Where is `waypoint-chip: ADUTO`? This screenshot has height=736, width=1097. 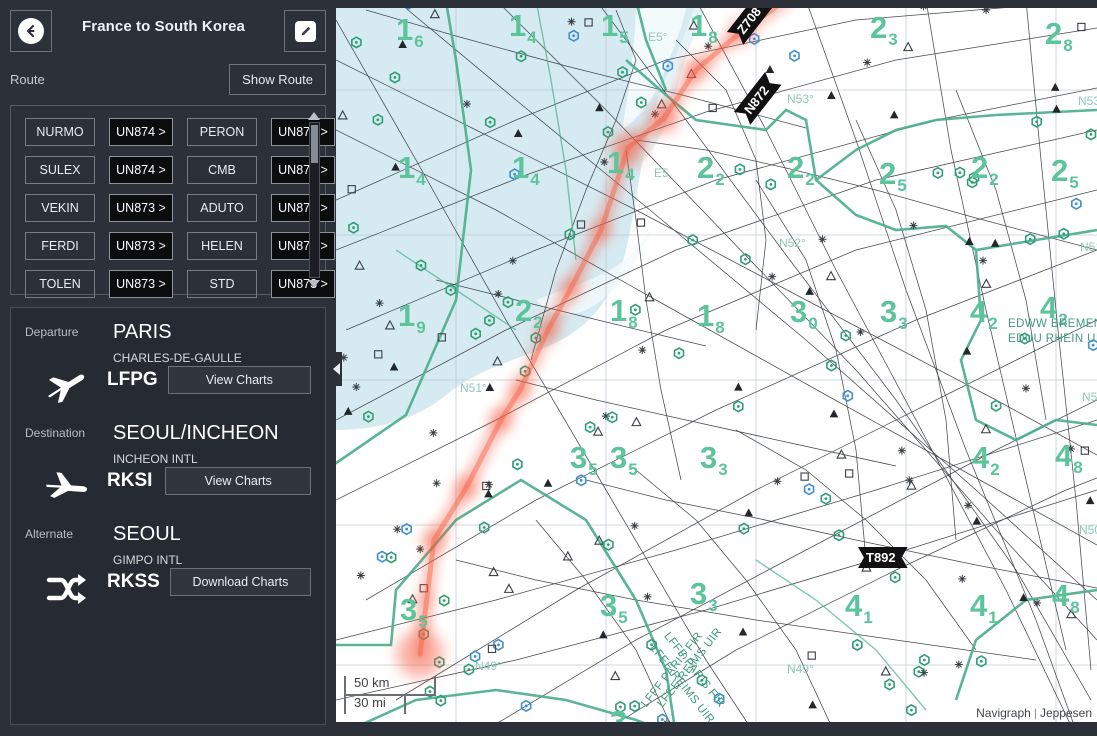
waypoint-chip: ADUTO is located at coordinates (222, 208).